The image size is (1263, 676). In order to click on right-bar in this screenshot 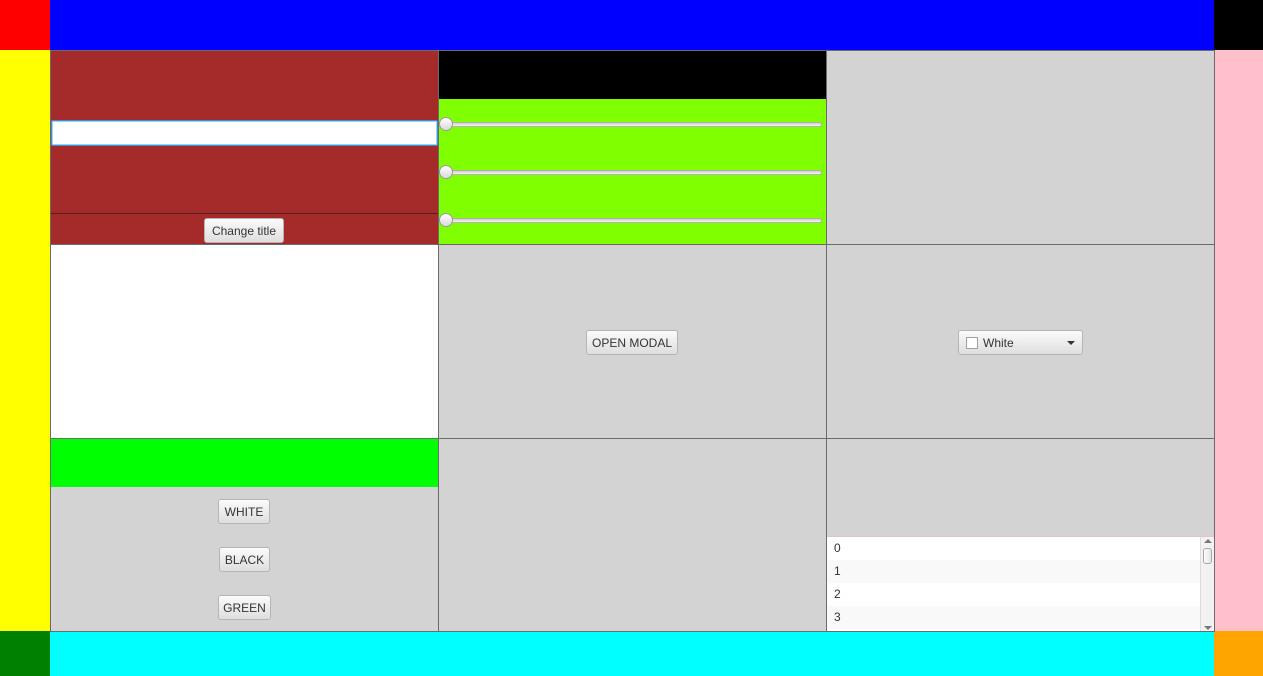, I will do `click(1238, 340)`.